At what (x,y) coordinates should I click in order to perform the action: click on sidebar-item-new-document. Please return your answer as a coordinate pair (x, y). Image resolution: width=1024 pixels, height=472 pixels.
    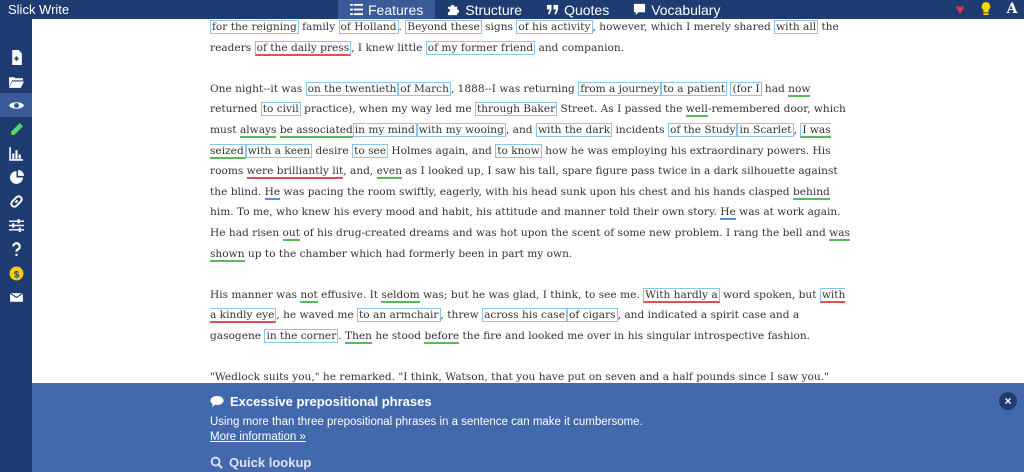
    Looking at the image, I should click on (16, 57).